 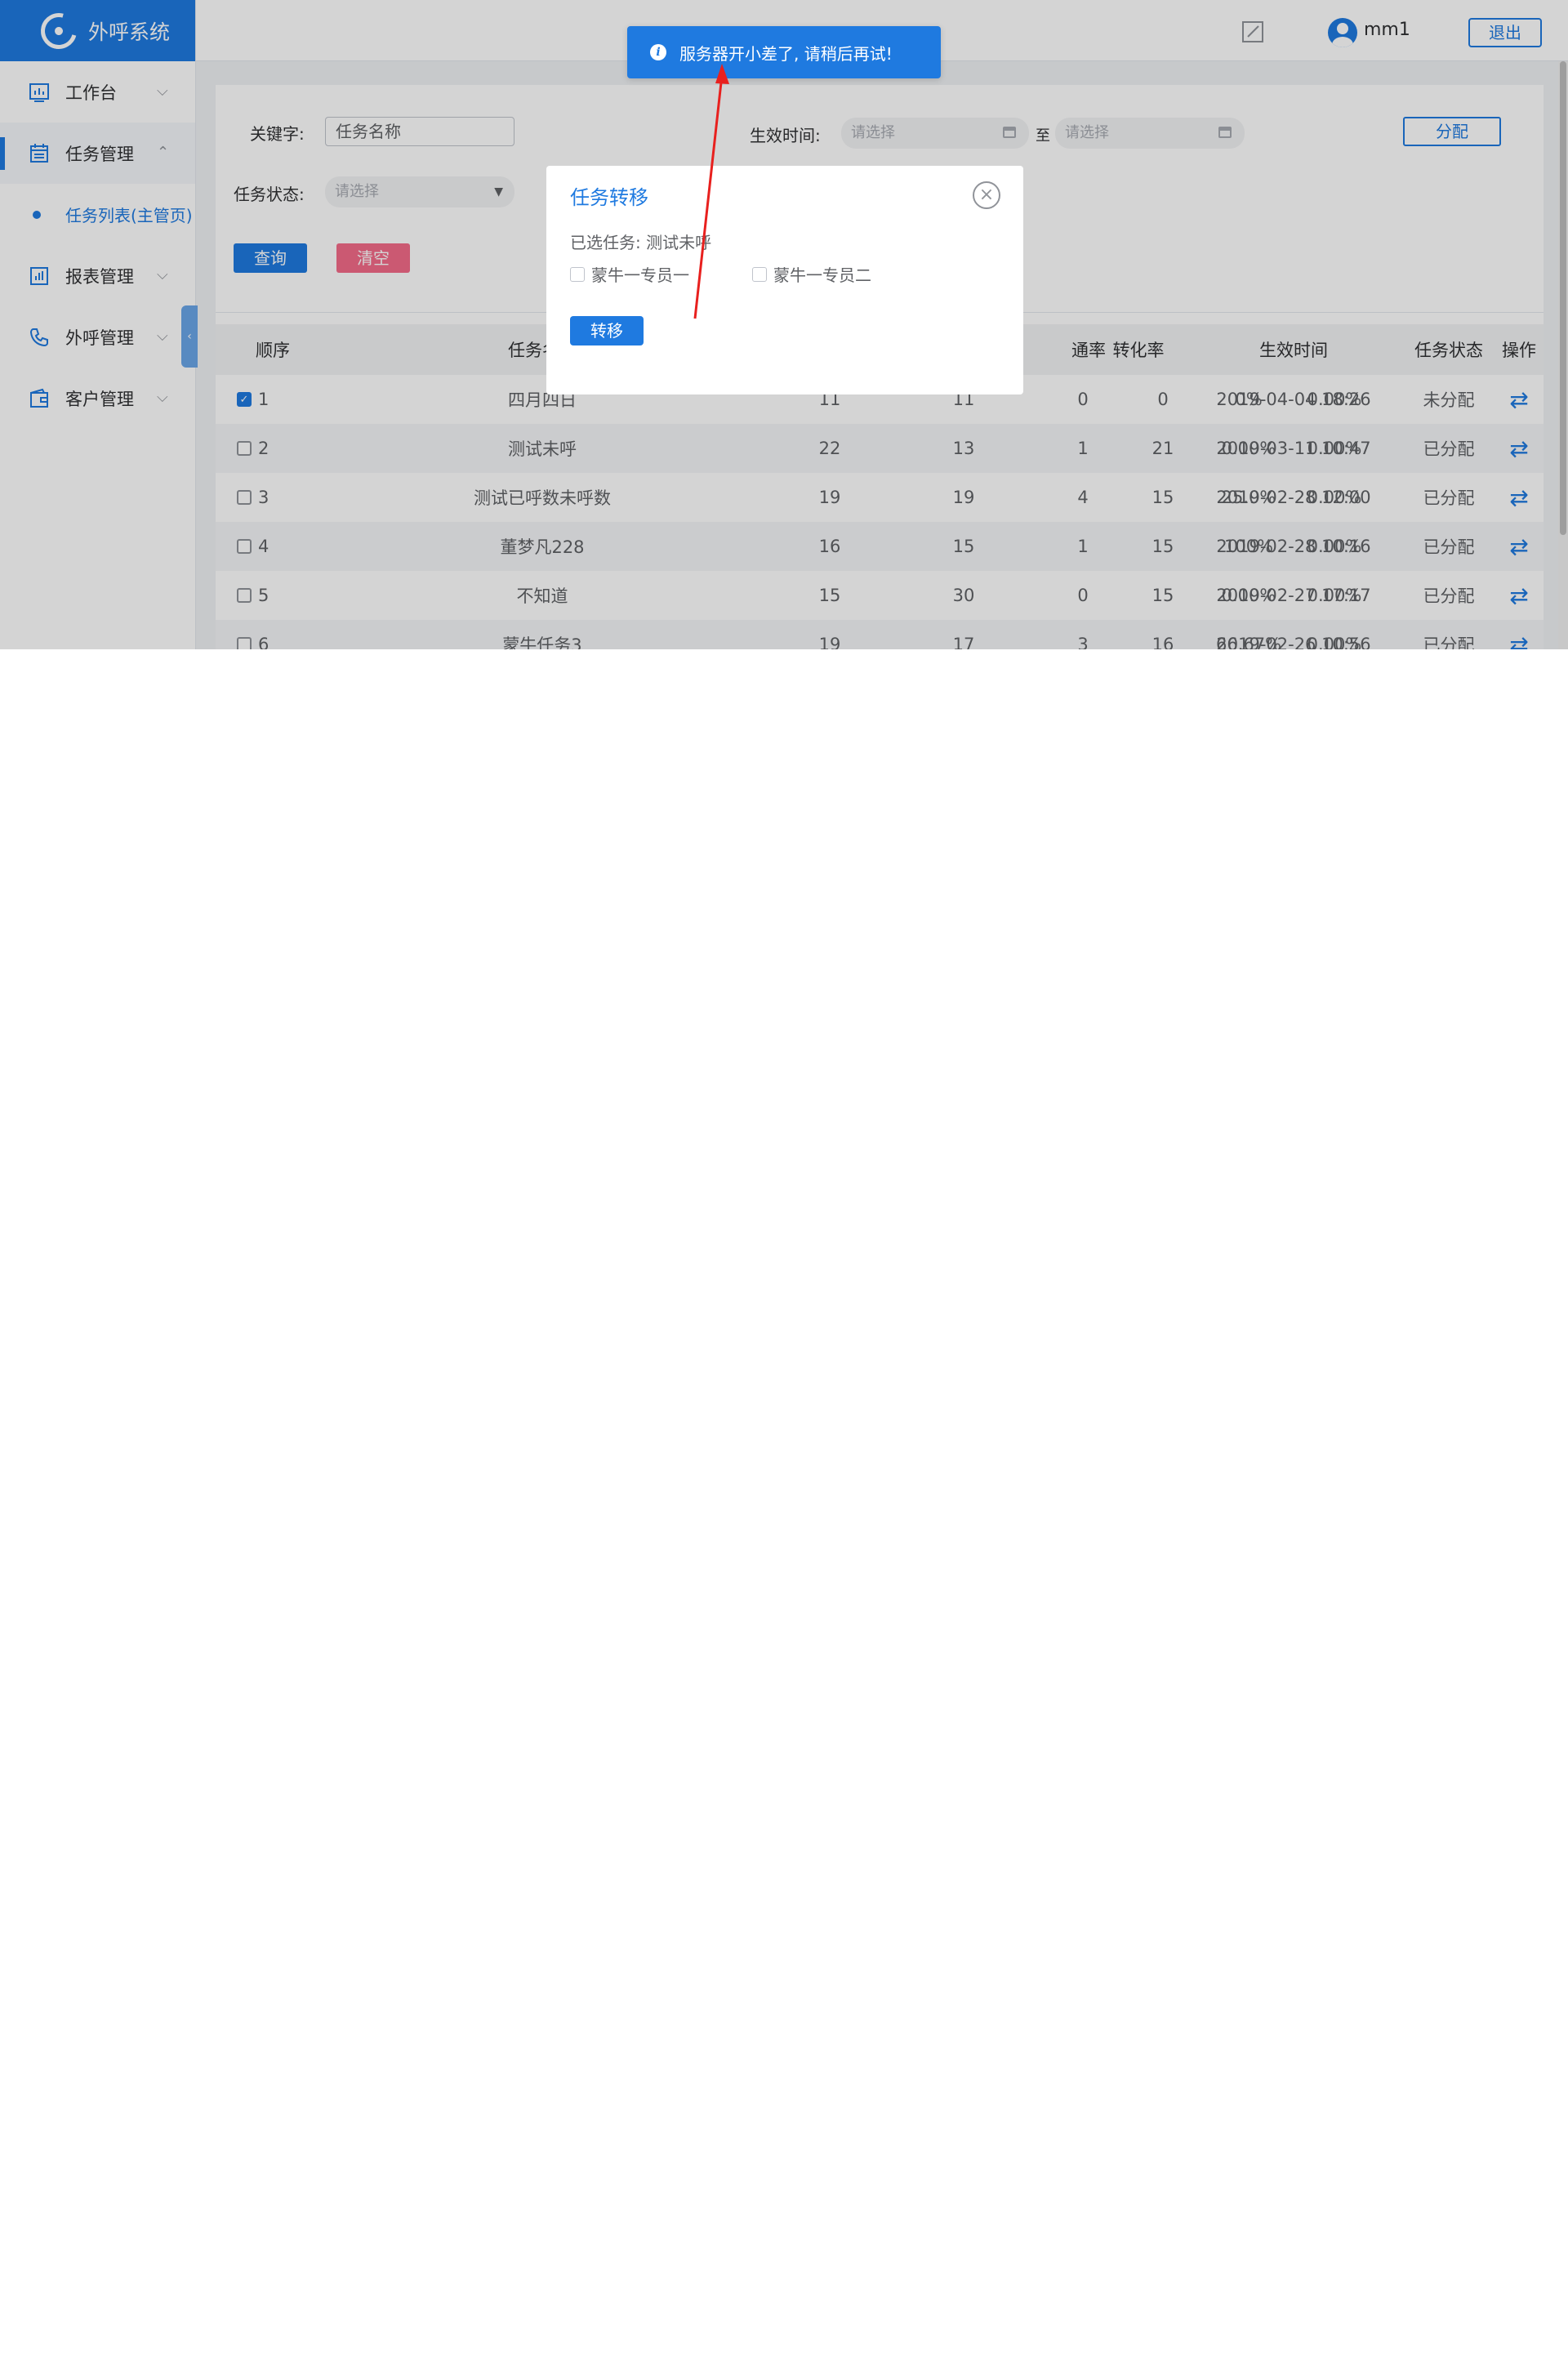 I want to click on agent-option-2: 蒙牛一专员二, so click(x=811, y=274).